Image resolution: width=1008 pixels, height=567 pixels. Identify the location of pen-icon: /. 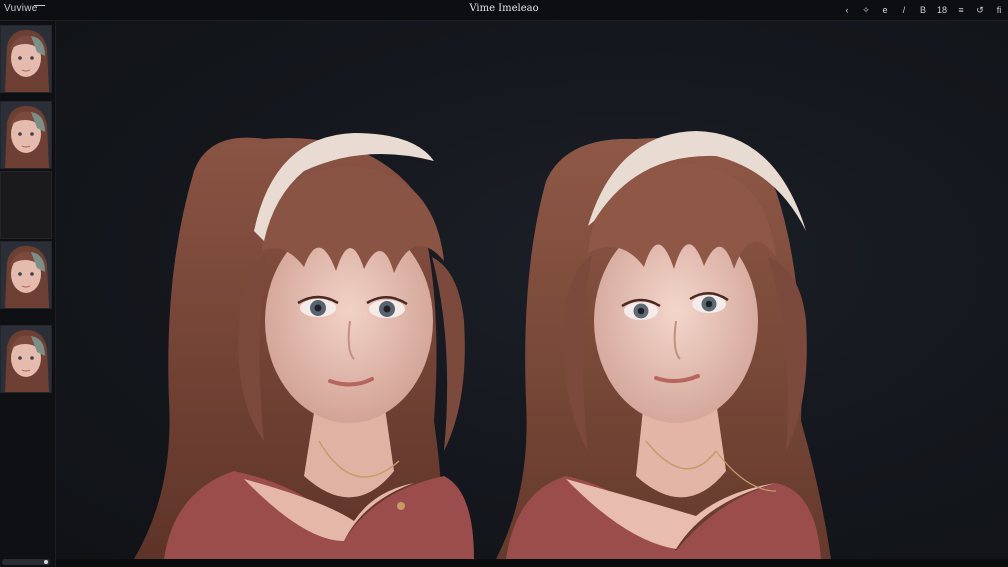
(904, 10).